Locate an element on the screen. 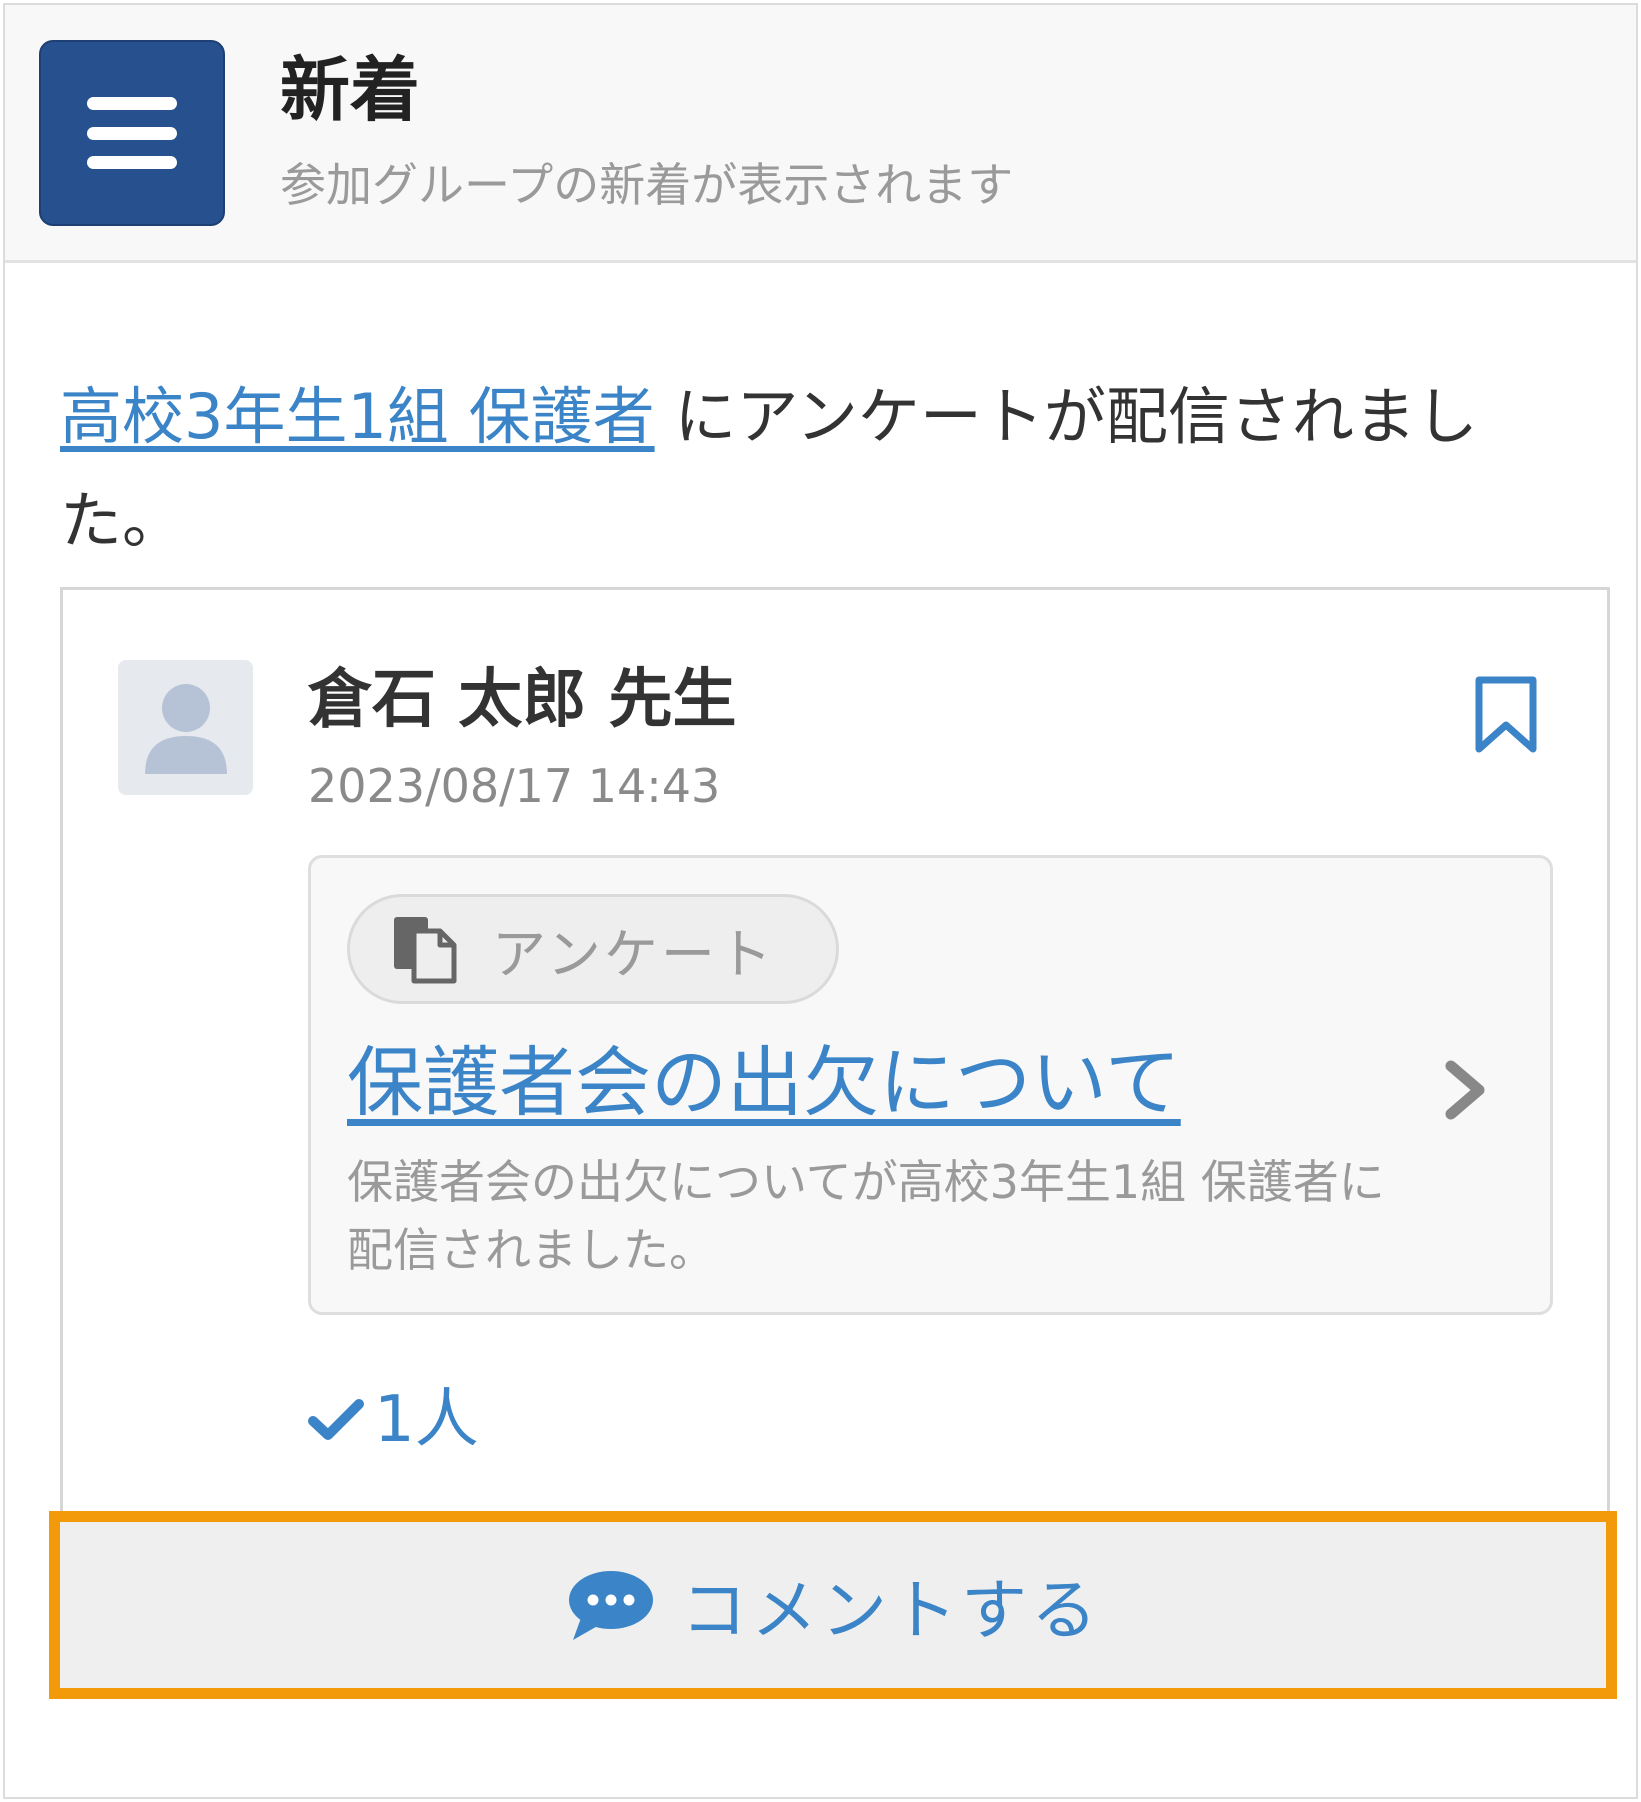 The width and height of the screenshot is (1641, 1802). reaction-count: 1人 is located at coordinates (426, 1420).